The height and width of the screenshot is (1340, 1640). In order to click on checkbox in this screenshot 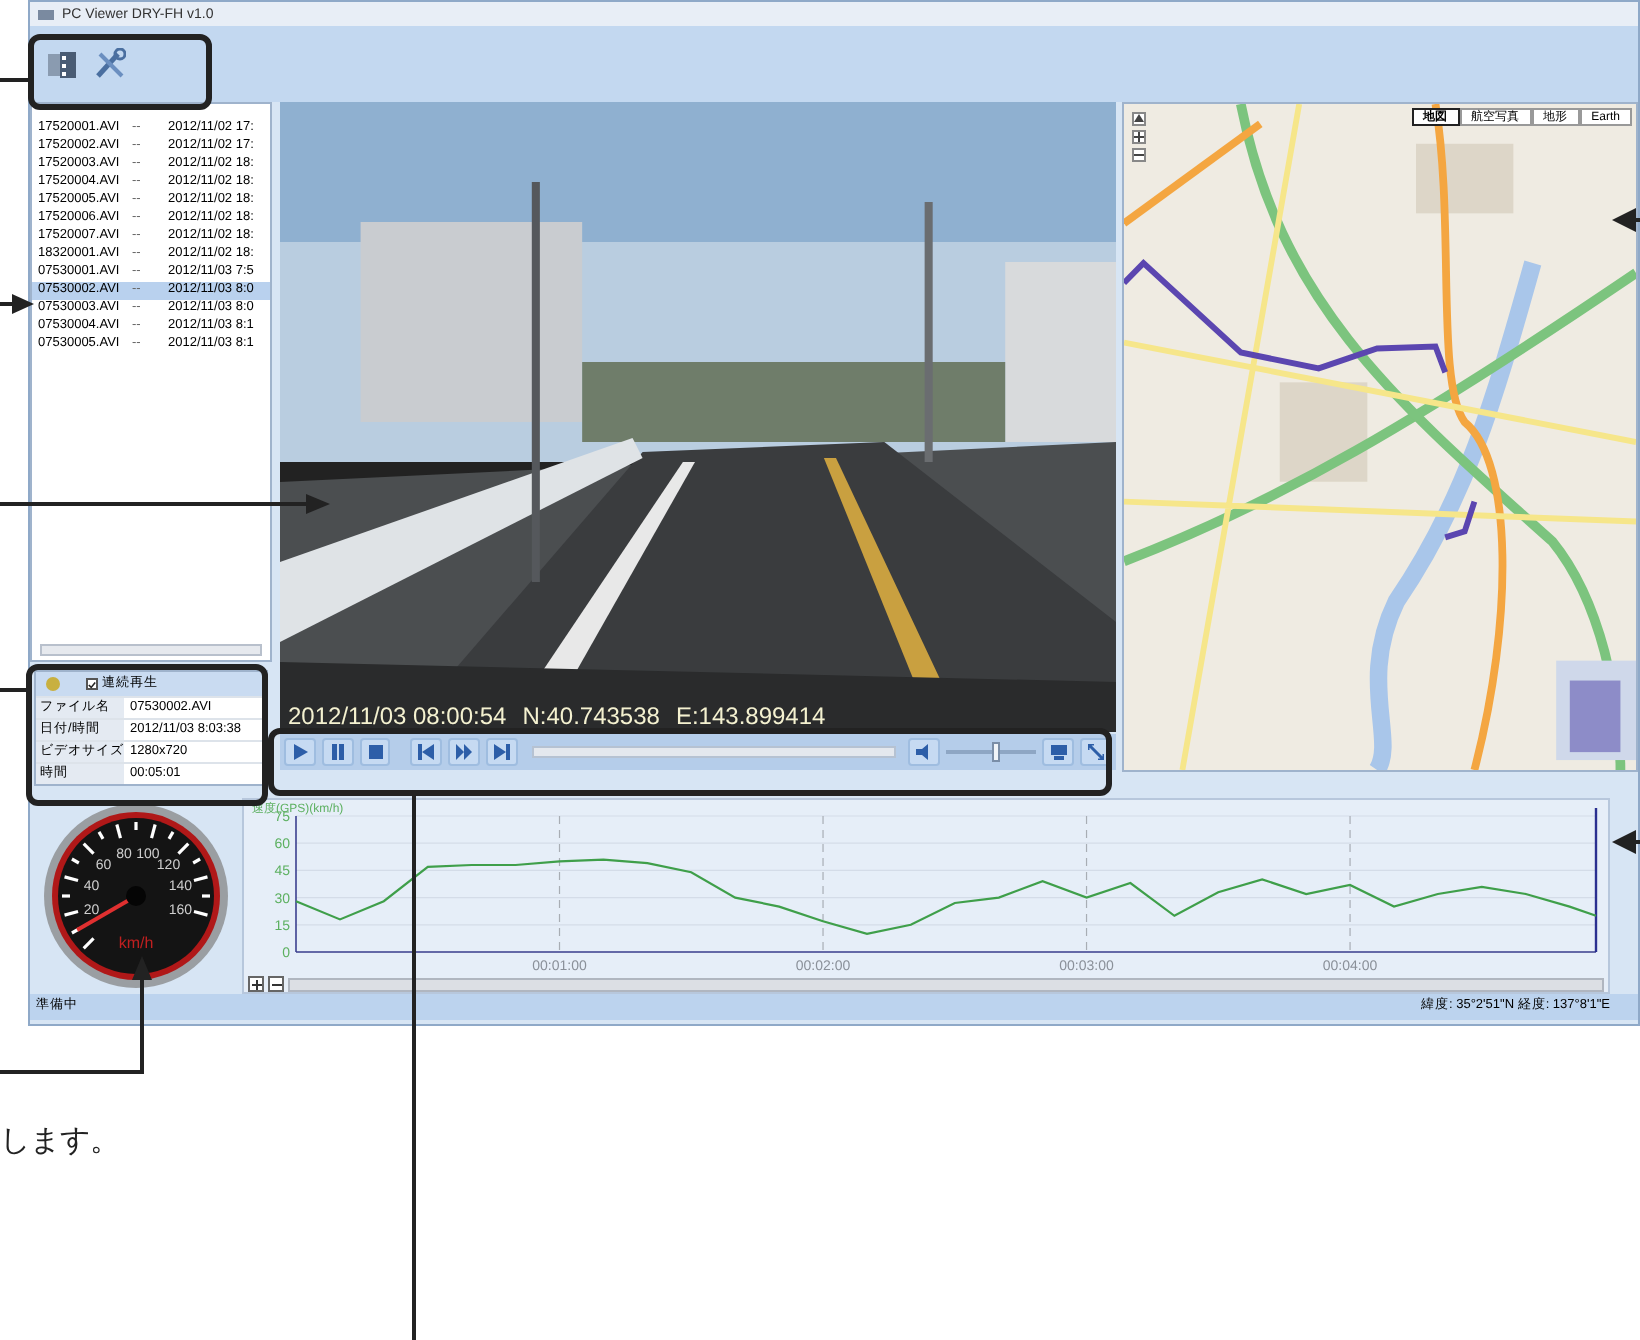, I will do `click(92, 684)`.